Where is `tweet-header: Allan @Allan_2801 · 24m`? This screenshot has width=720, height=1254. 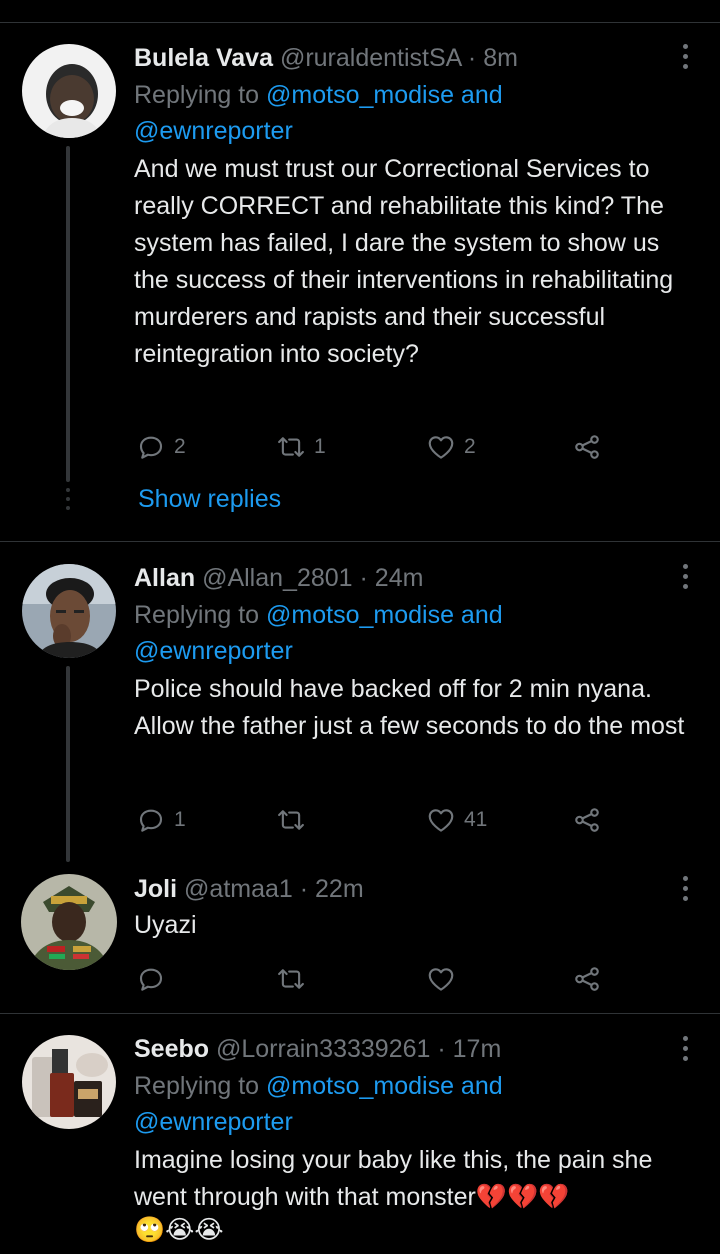
tweet-header: Allan @Allan_2801 · 24m is located at coordinates (412, 578).